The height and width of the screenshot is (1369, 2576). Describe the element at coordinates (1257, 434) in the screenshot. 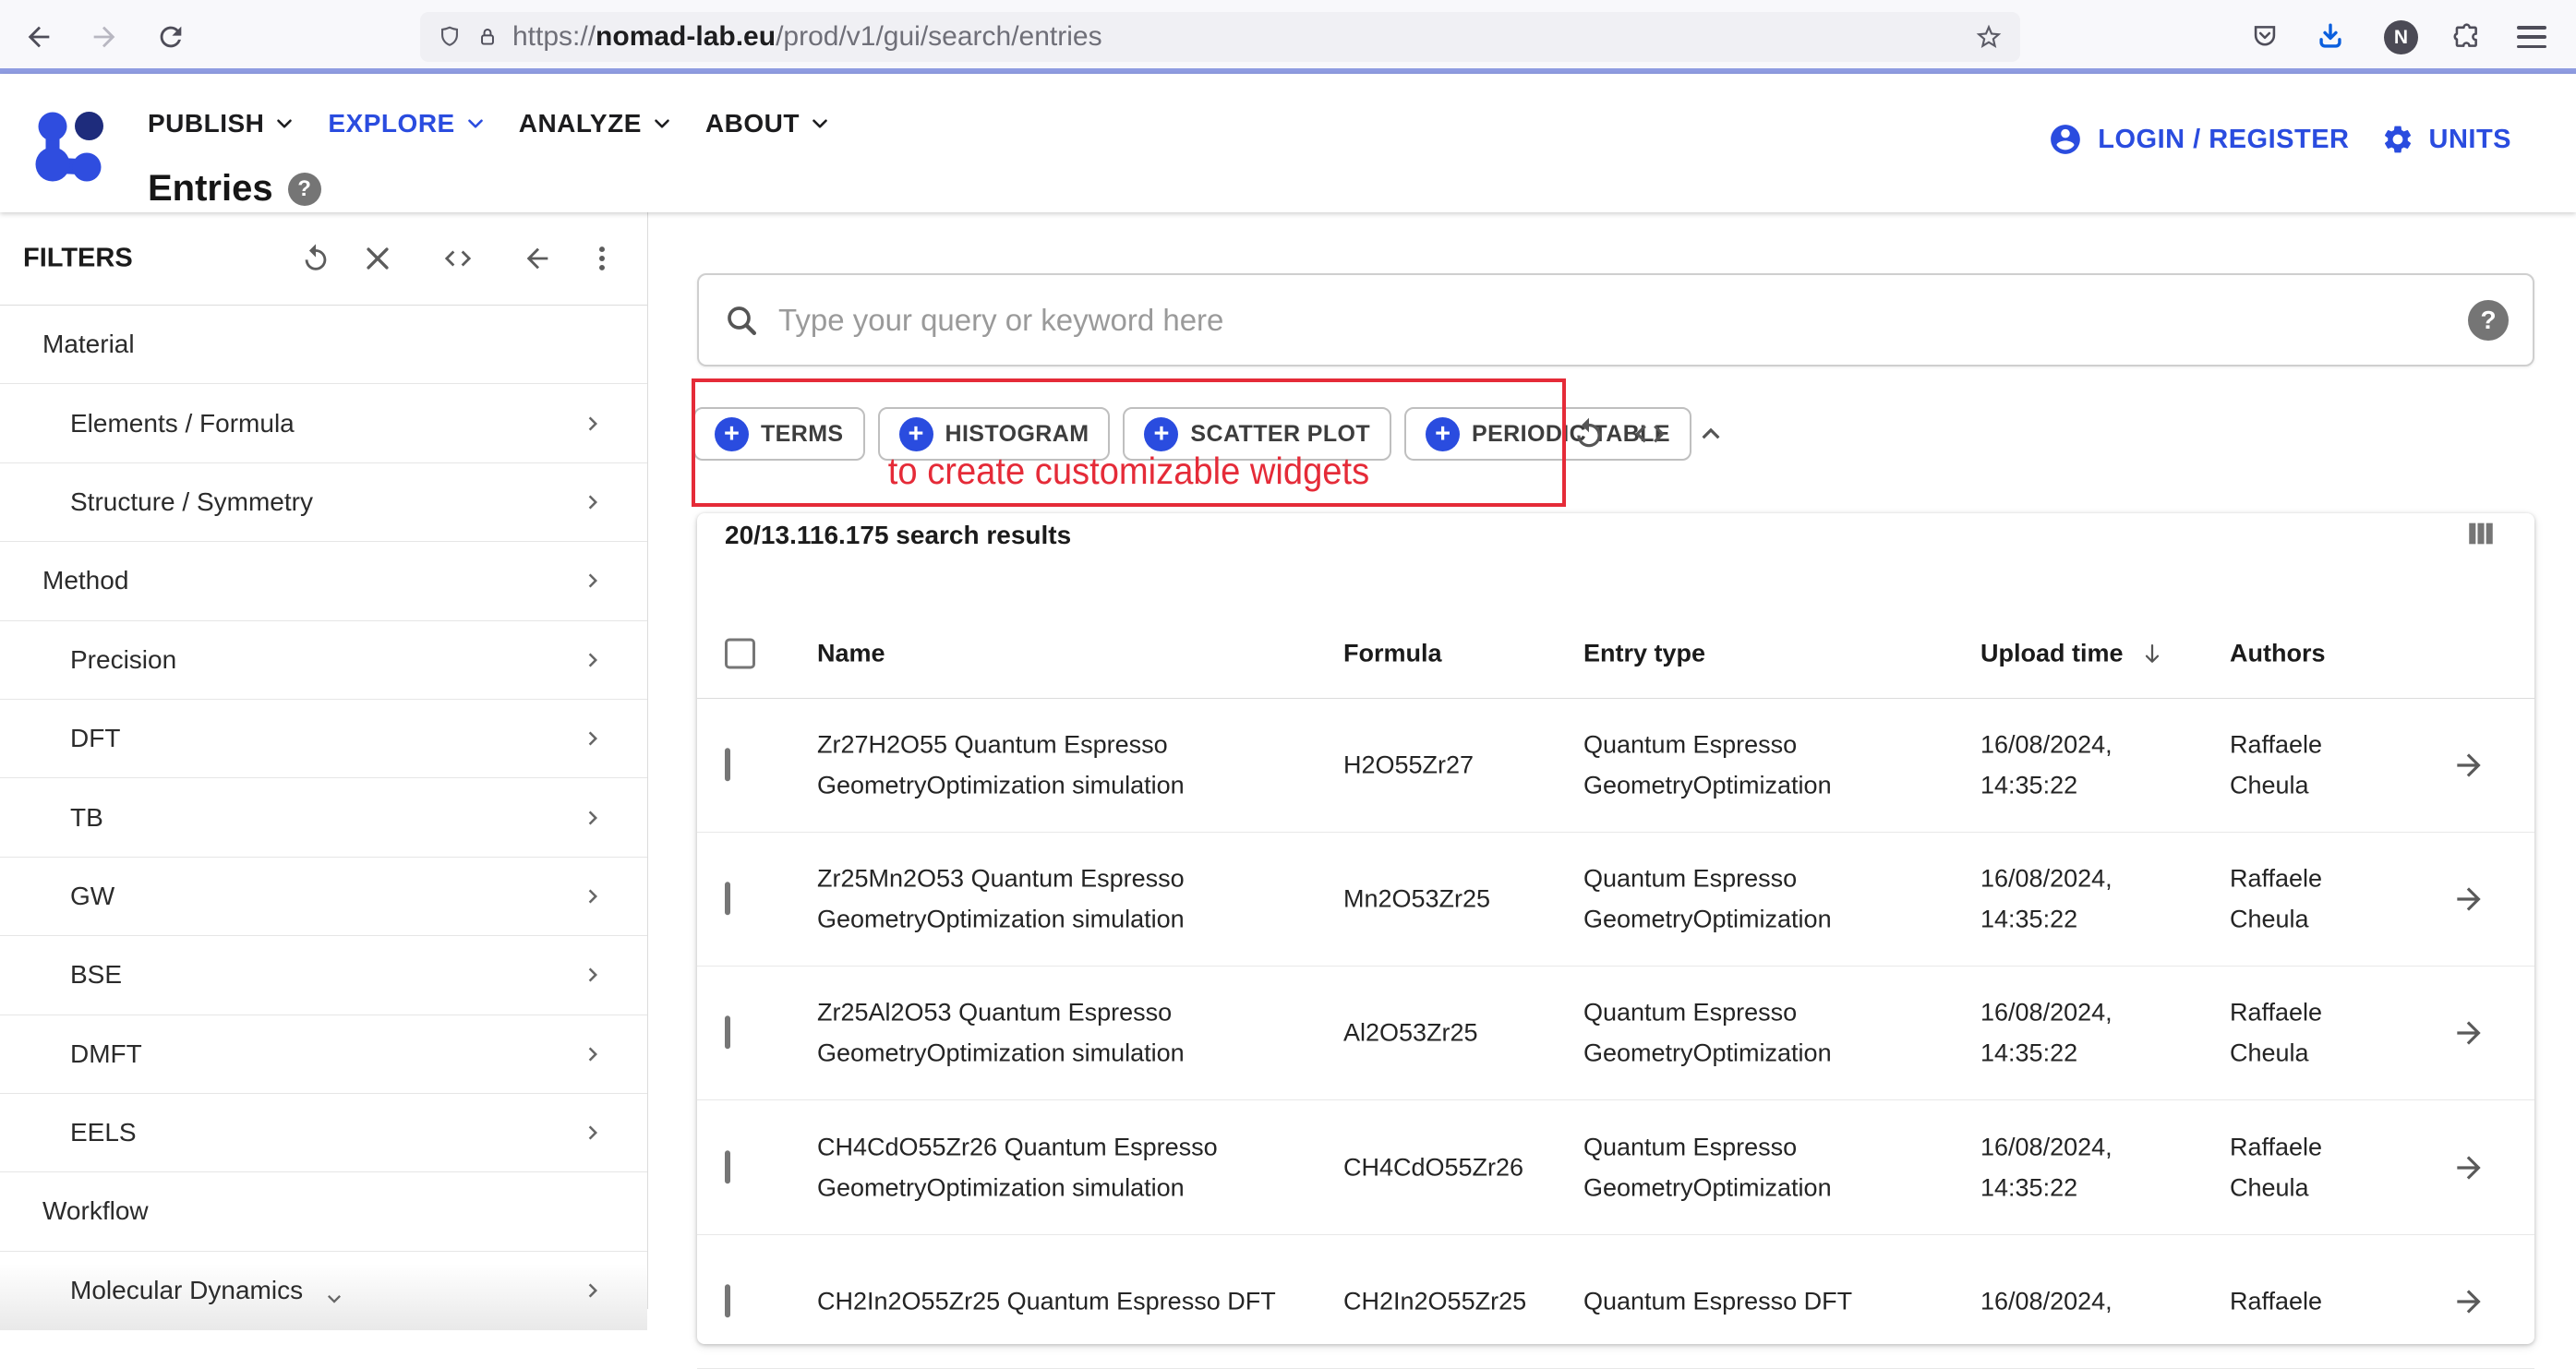

I see `add-scatter-plot-widget-button: + SCATTER PLOT` at that location.